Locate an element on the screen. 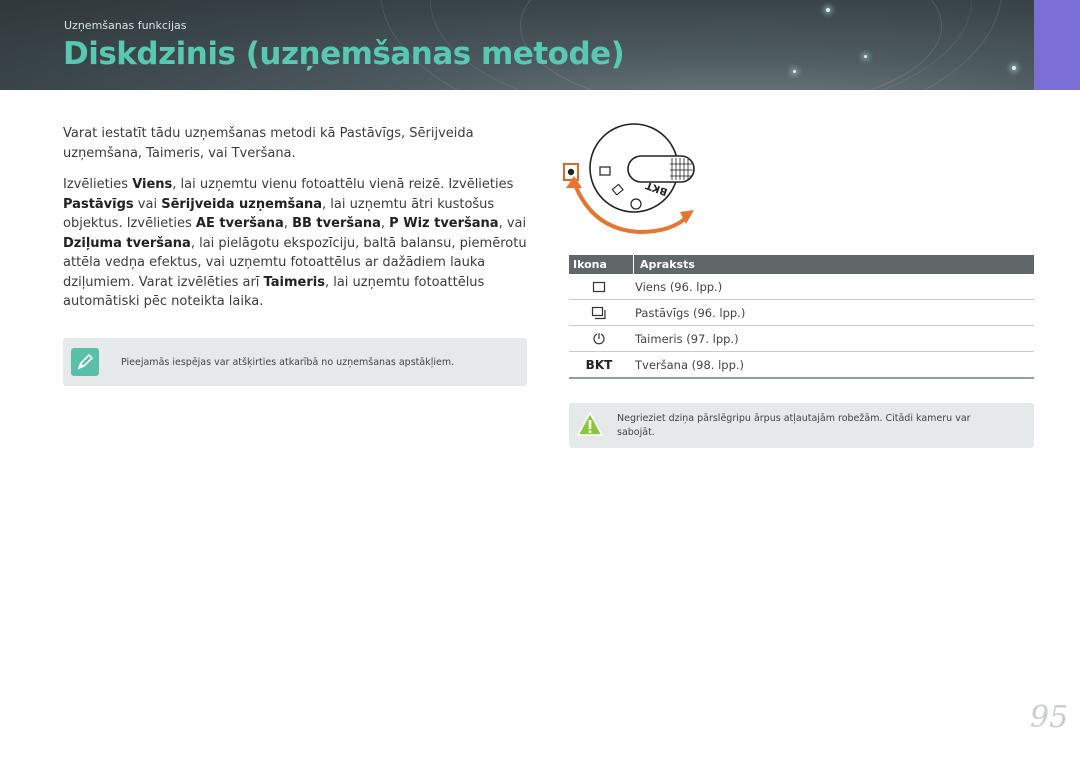 This screenshot has width=1080, height=765. pencil-note-icon is located at coordinates (85, 362).